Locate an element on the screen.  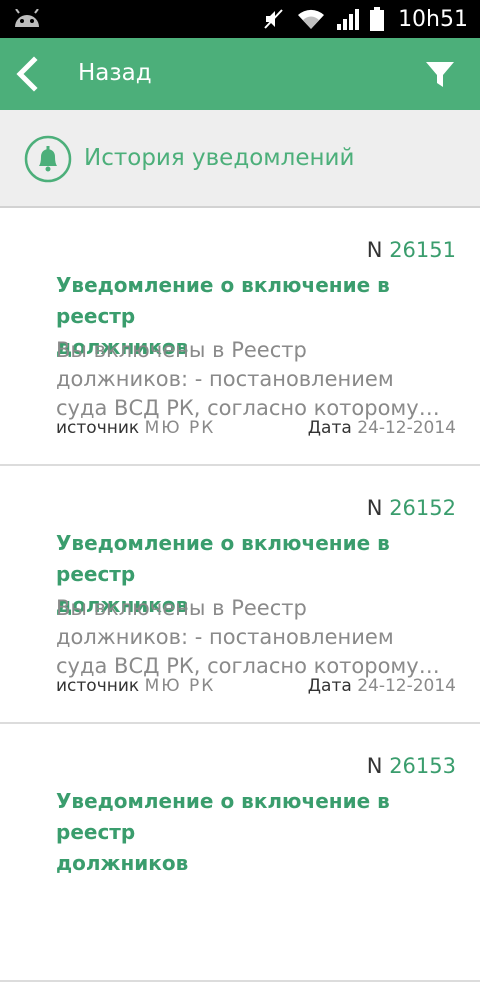
android-icon is located at coordinates (27, 18).